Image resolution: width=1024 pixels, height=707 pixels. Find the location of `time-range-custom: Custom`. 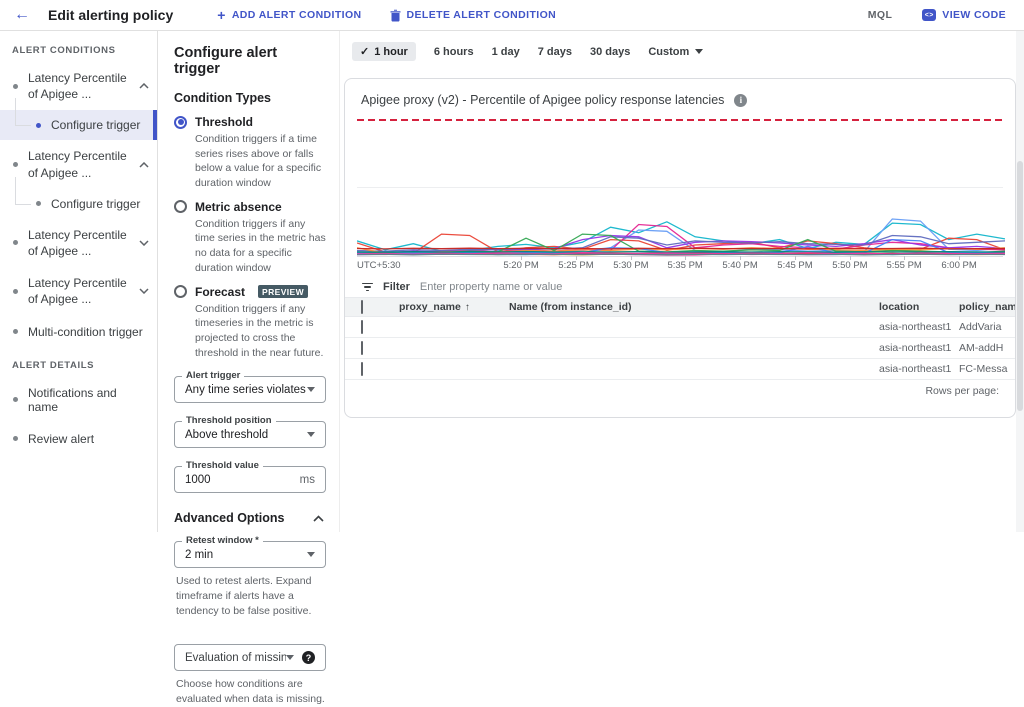

time-range-custom: Custom is located at coordinates (676, 52).